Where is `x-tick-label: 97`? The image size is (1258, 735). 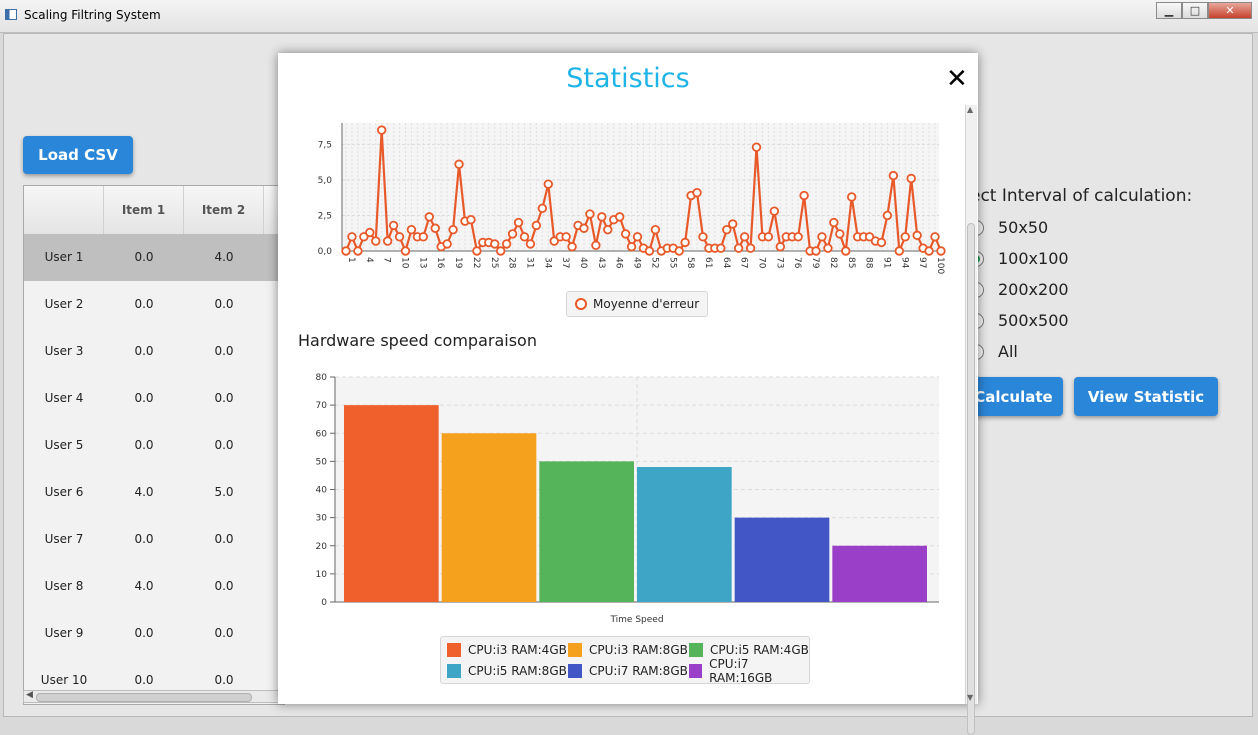 x-tick-label: 97 is located at coordinates (922, 262).